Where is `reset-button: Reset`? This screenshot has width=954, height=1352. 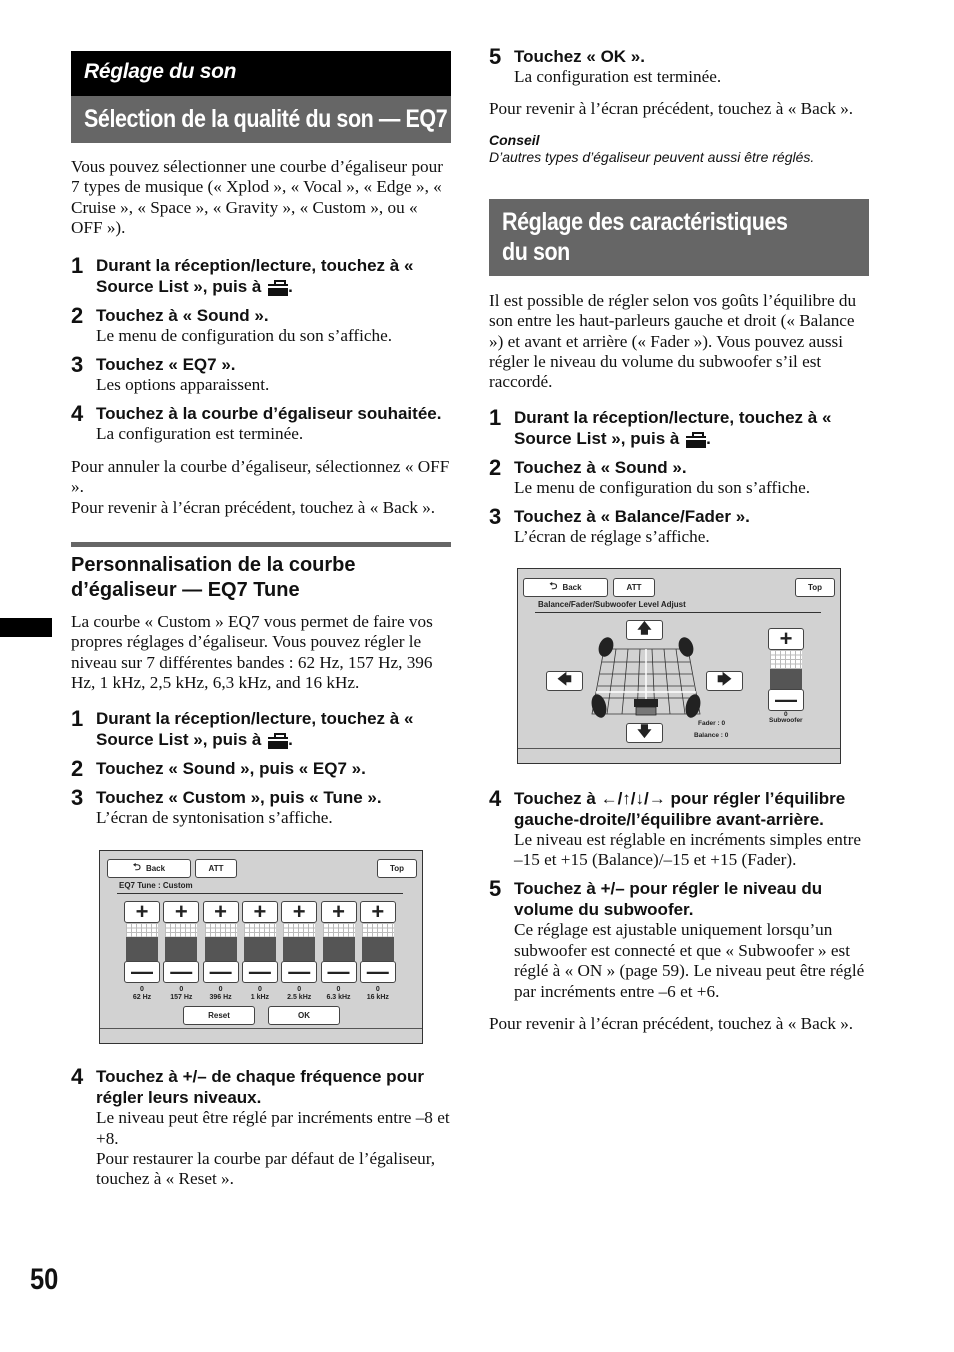 reset-button: Reset is located at coordinates (219, 1016).